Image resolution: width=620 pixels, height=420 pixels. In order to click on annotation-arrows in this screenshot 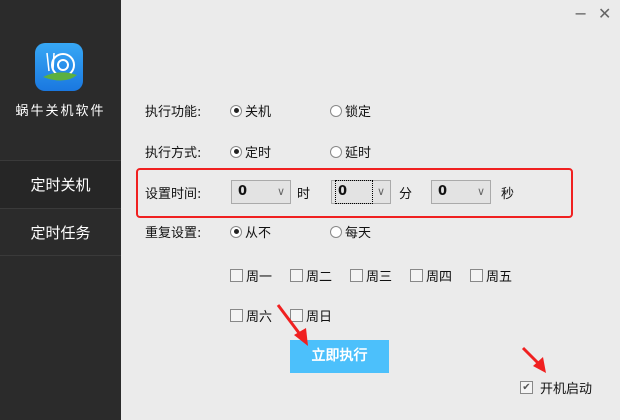, I will do `click(411, 338)`.